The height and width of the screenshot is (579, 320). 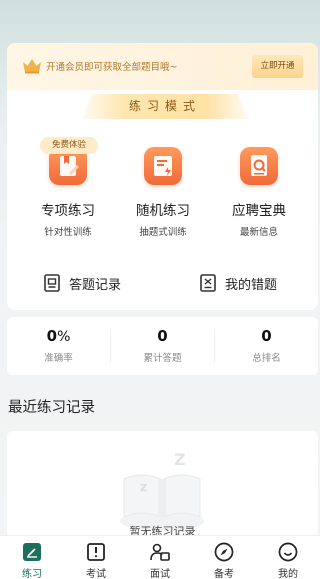 I want to click on answer-record-link: 答题记录, so click(x=82, y=283).